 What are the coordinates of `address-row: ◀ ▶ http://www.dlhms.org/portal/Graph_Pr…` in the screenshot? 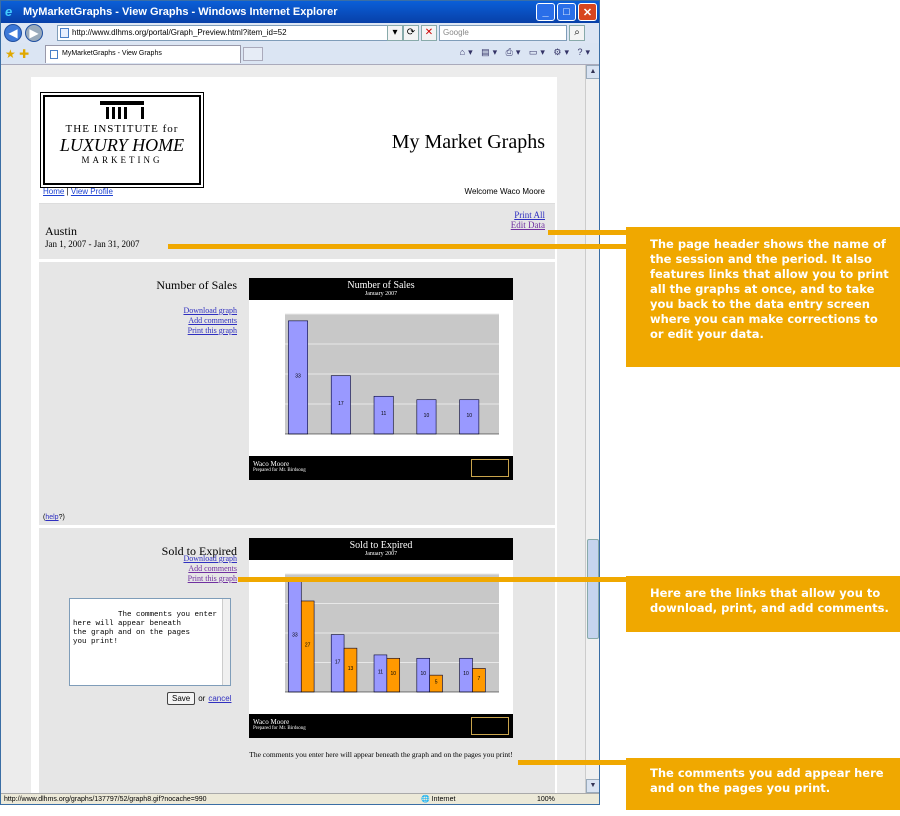 It's located at (300, 33).